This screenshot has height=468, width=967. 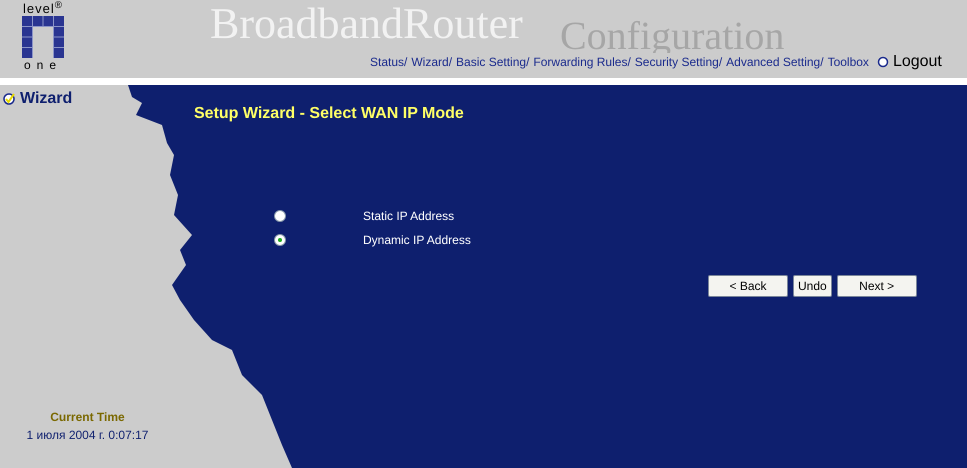 I want to click on wizard-button: Next >, so click(x=876, y=286).